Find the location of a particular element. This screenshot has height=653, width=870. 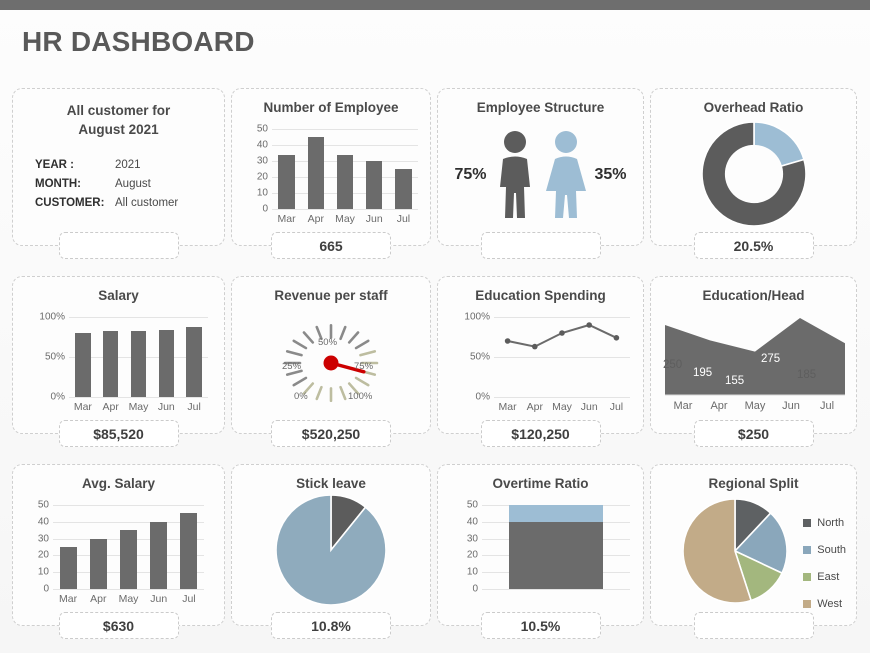

area-fill is located at coordinates (755, 356).